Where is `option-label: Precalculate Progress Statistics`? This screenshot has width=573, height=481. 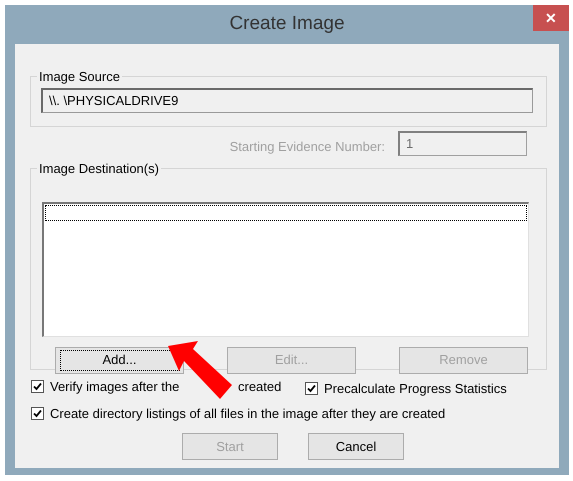 option-label: Precalculate Progress Statistics is located at coordinates (415, 389).